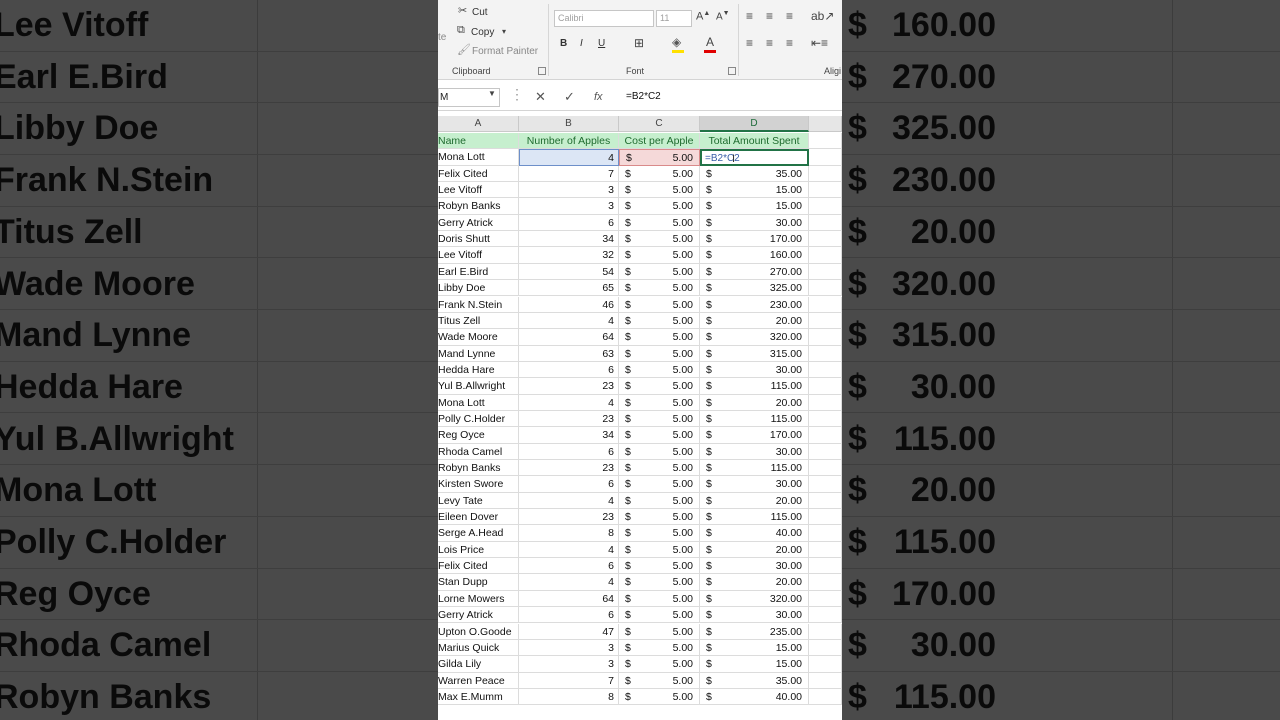 This screenshot has height=720, width=1280. I want to click on active-cell: =B2*C2 I, so click(754, 157).